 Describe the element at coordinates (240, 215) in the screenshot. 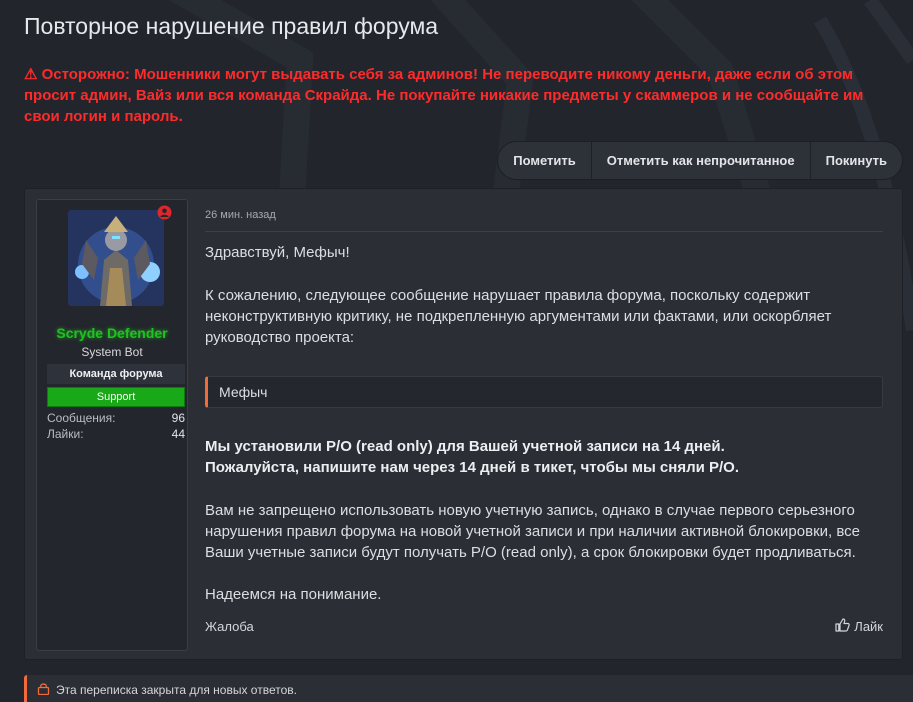

I see `post-timestamp: 26 мин. назад` at that location.